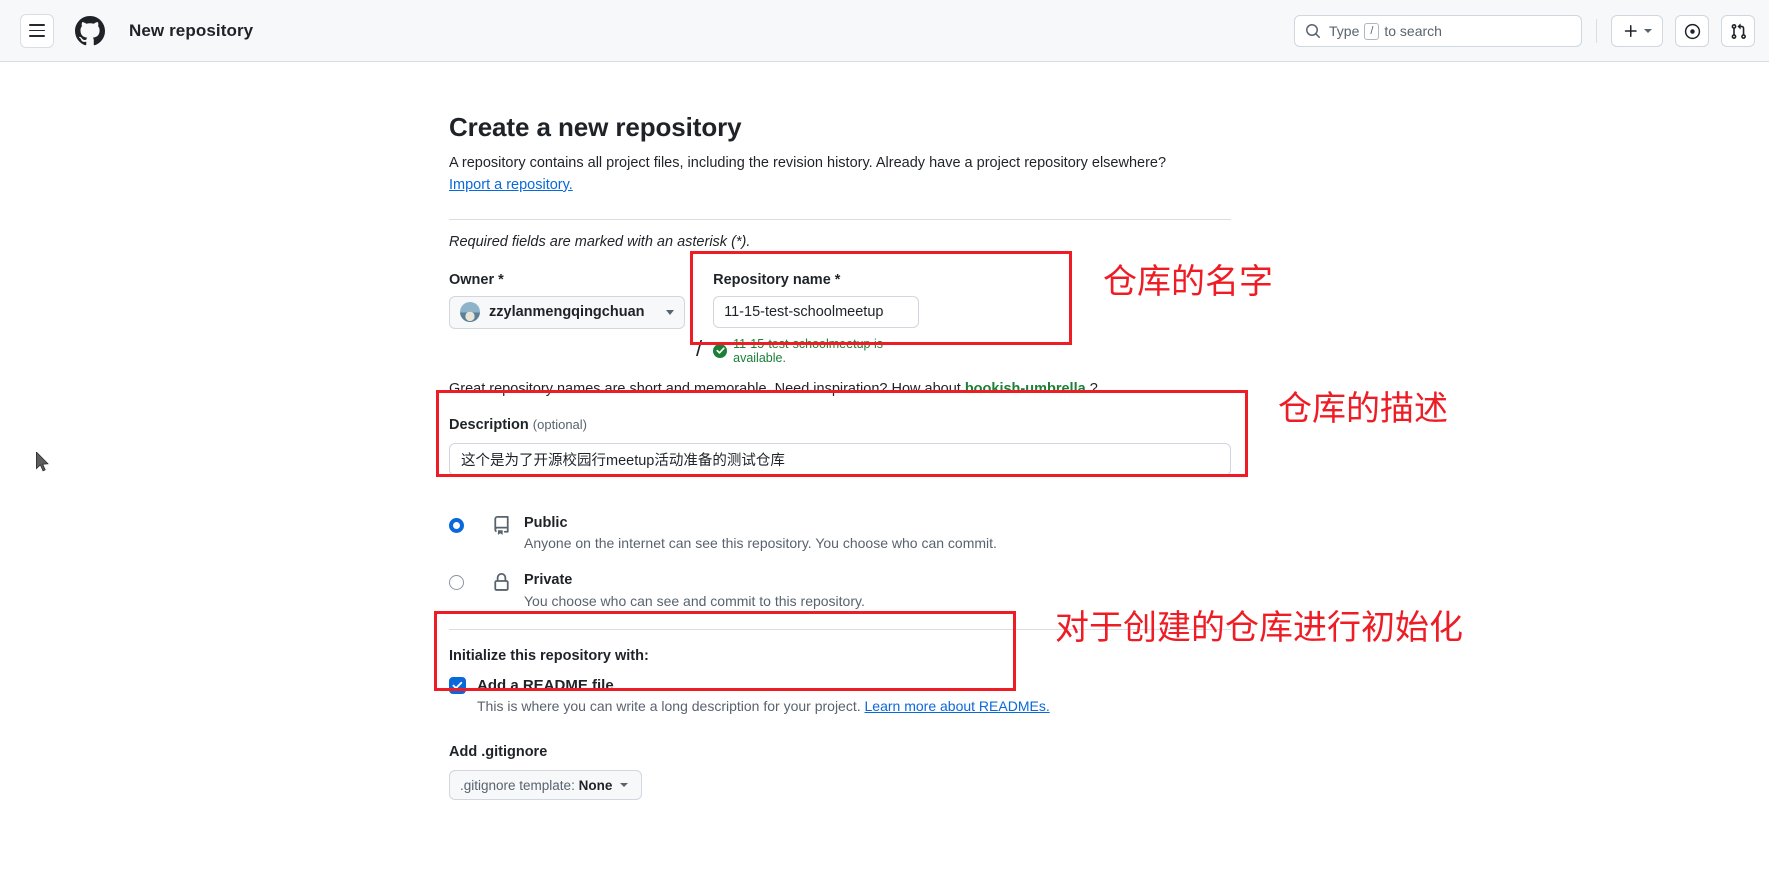 The width and height of the screenshot is (1769, 869). What do you see at coordinates (595, 785) in the screenshot?
I see `gitignore-value: None` at bounding box center [595, 785].